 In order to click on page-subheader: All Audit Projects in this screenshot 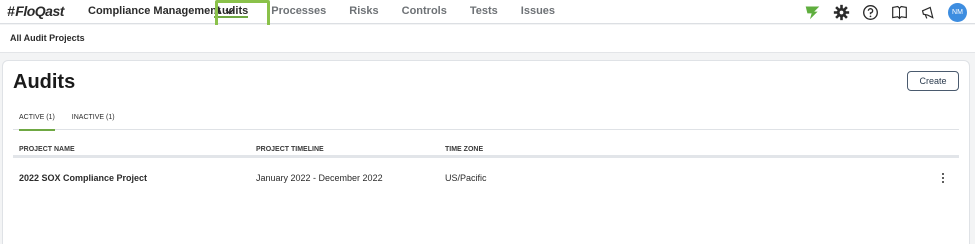, I will do `click(487, 39)`.